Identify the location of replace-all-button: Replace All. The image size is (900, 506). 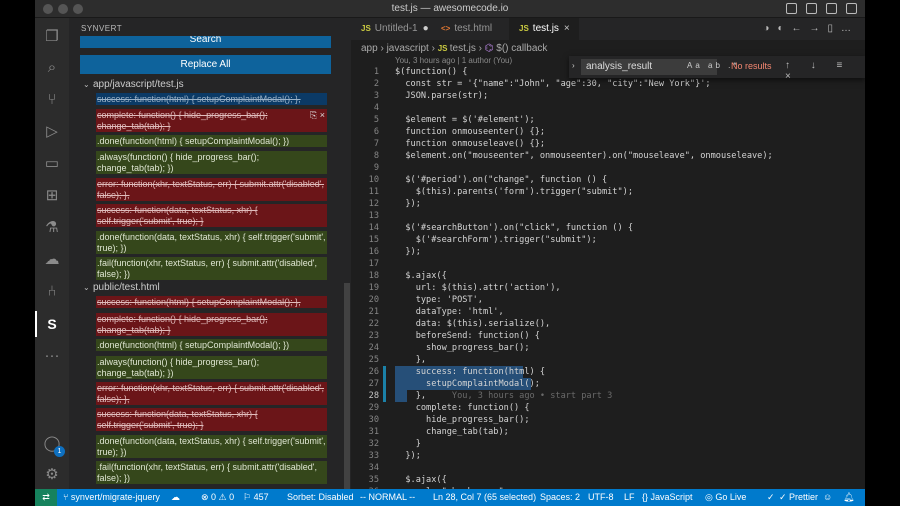
(205, 64).